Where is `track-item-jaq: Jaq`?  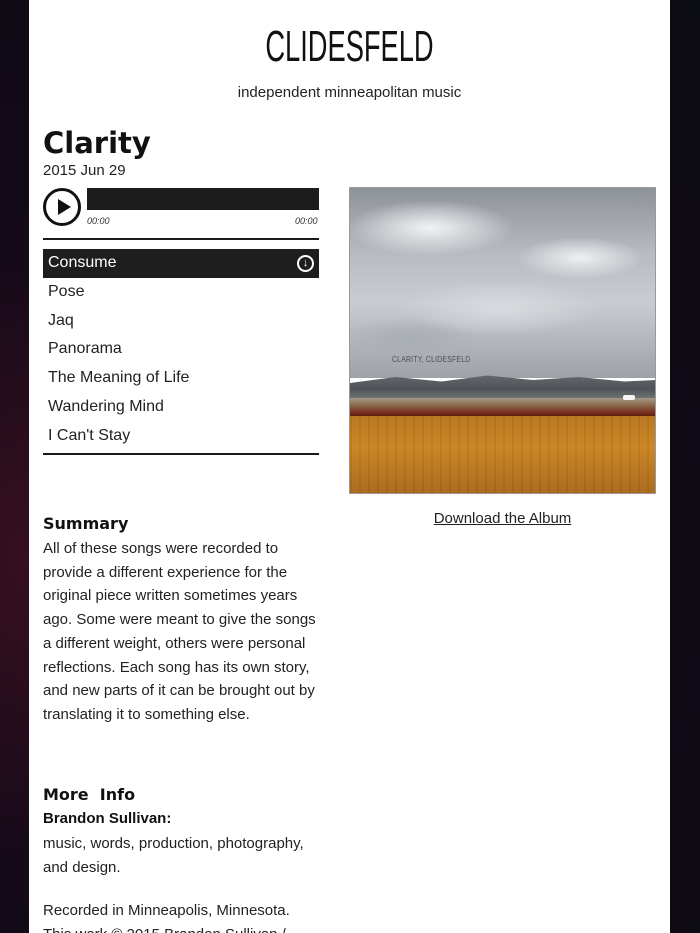 track-item-jaq: Jaq is located at coordinates (181, 321).